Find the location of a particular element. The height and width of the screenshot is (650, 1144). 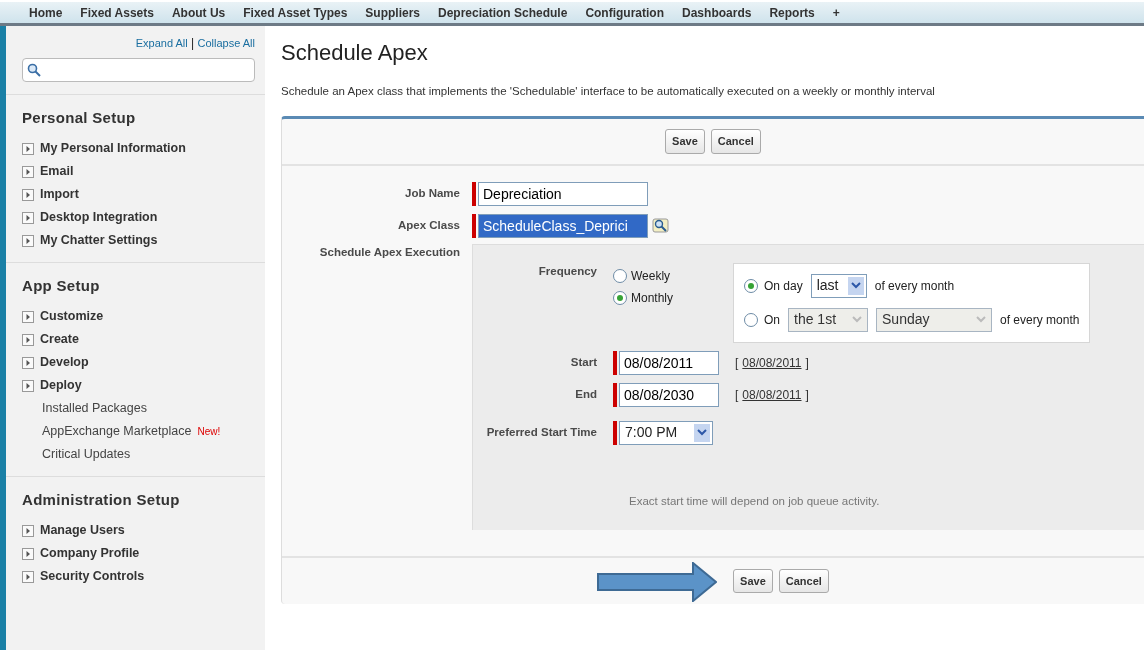

field-label: Apex Class is located at coordinates (429, 226).